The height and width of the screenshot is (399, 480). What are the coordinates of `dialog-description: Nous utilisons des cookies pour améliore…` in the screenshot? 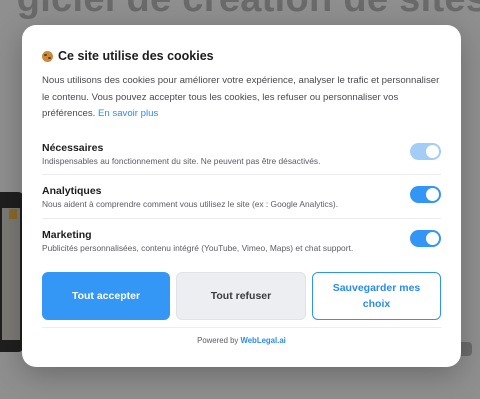 It's located at (241, 98).